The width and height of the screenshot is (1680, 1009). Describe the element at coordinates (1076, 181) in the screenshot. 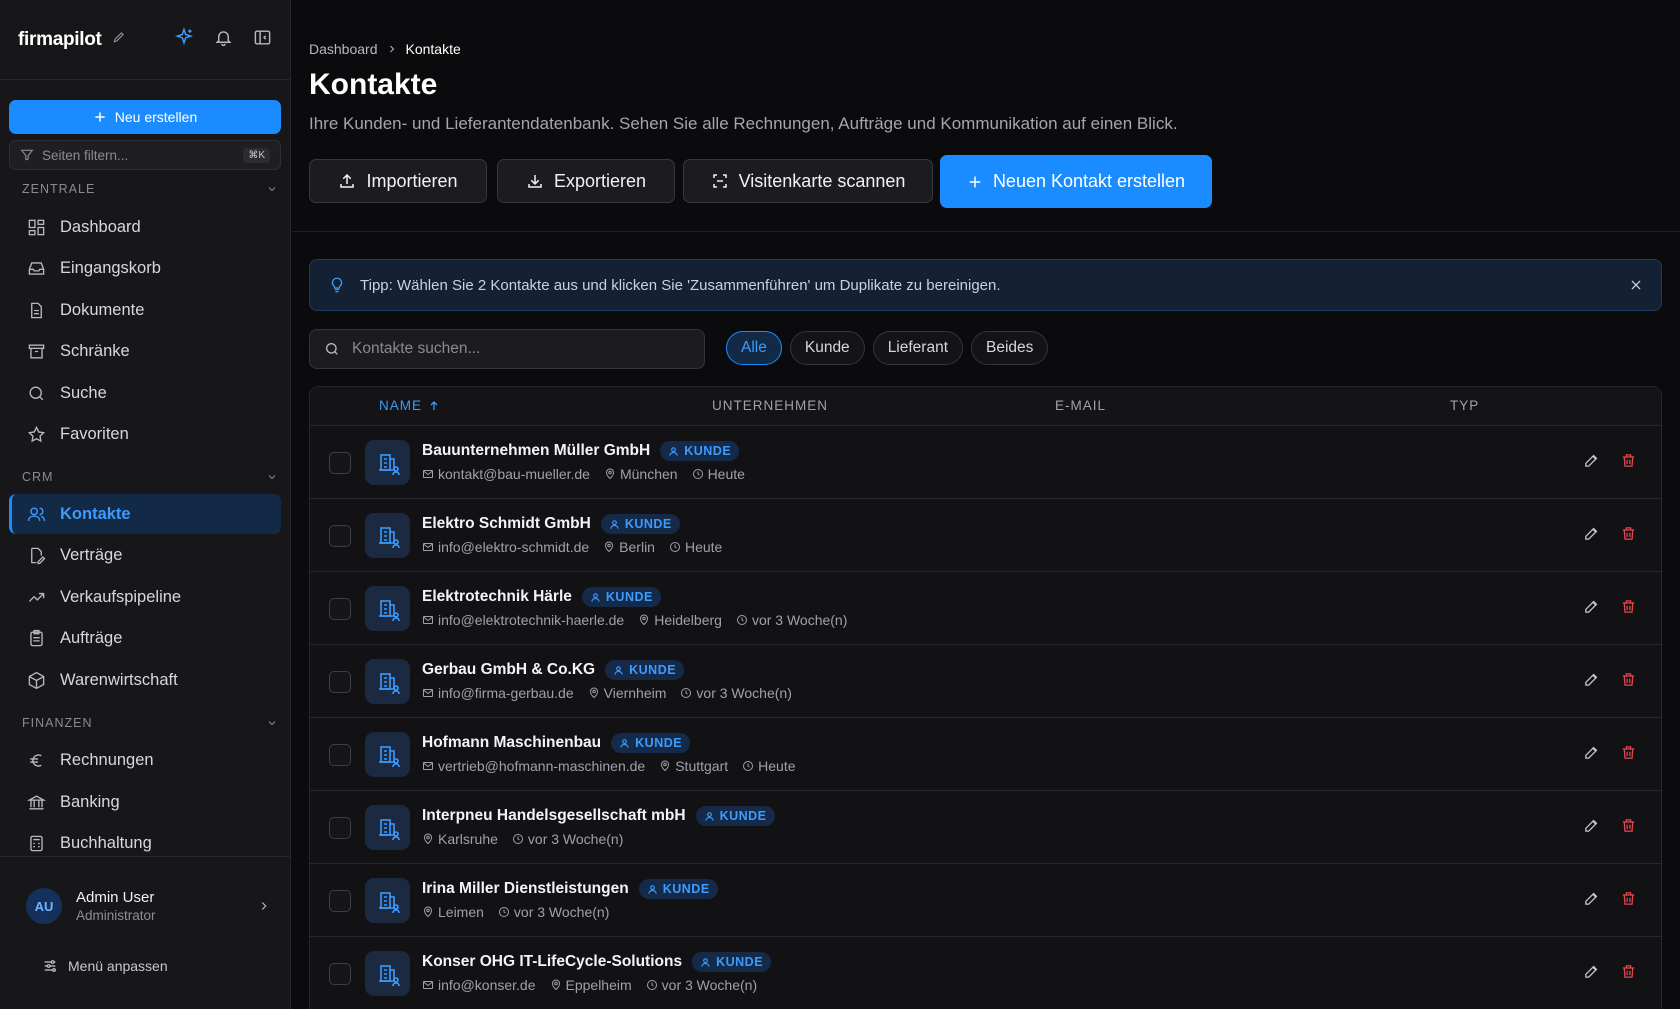

I see `create-contact-button: Neuen Kontakt erstellen` at that location.